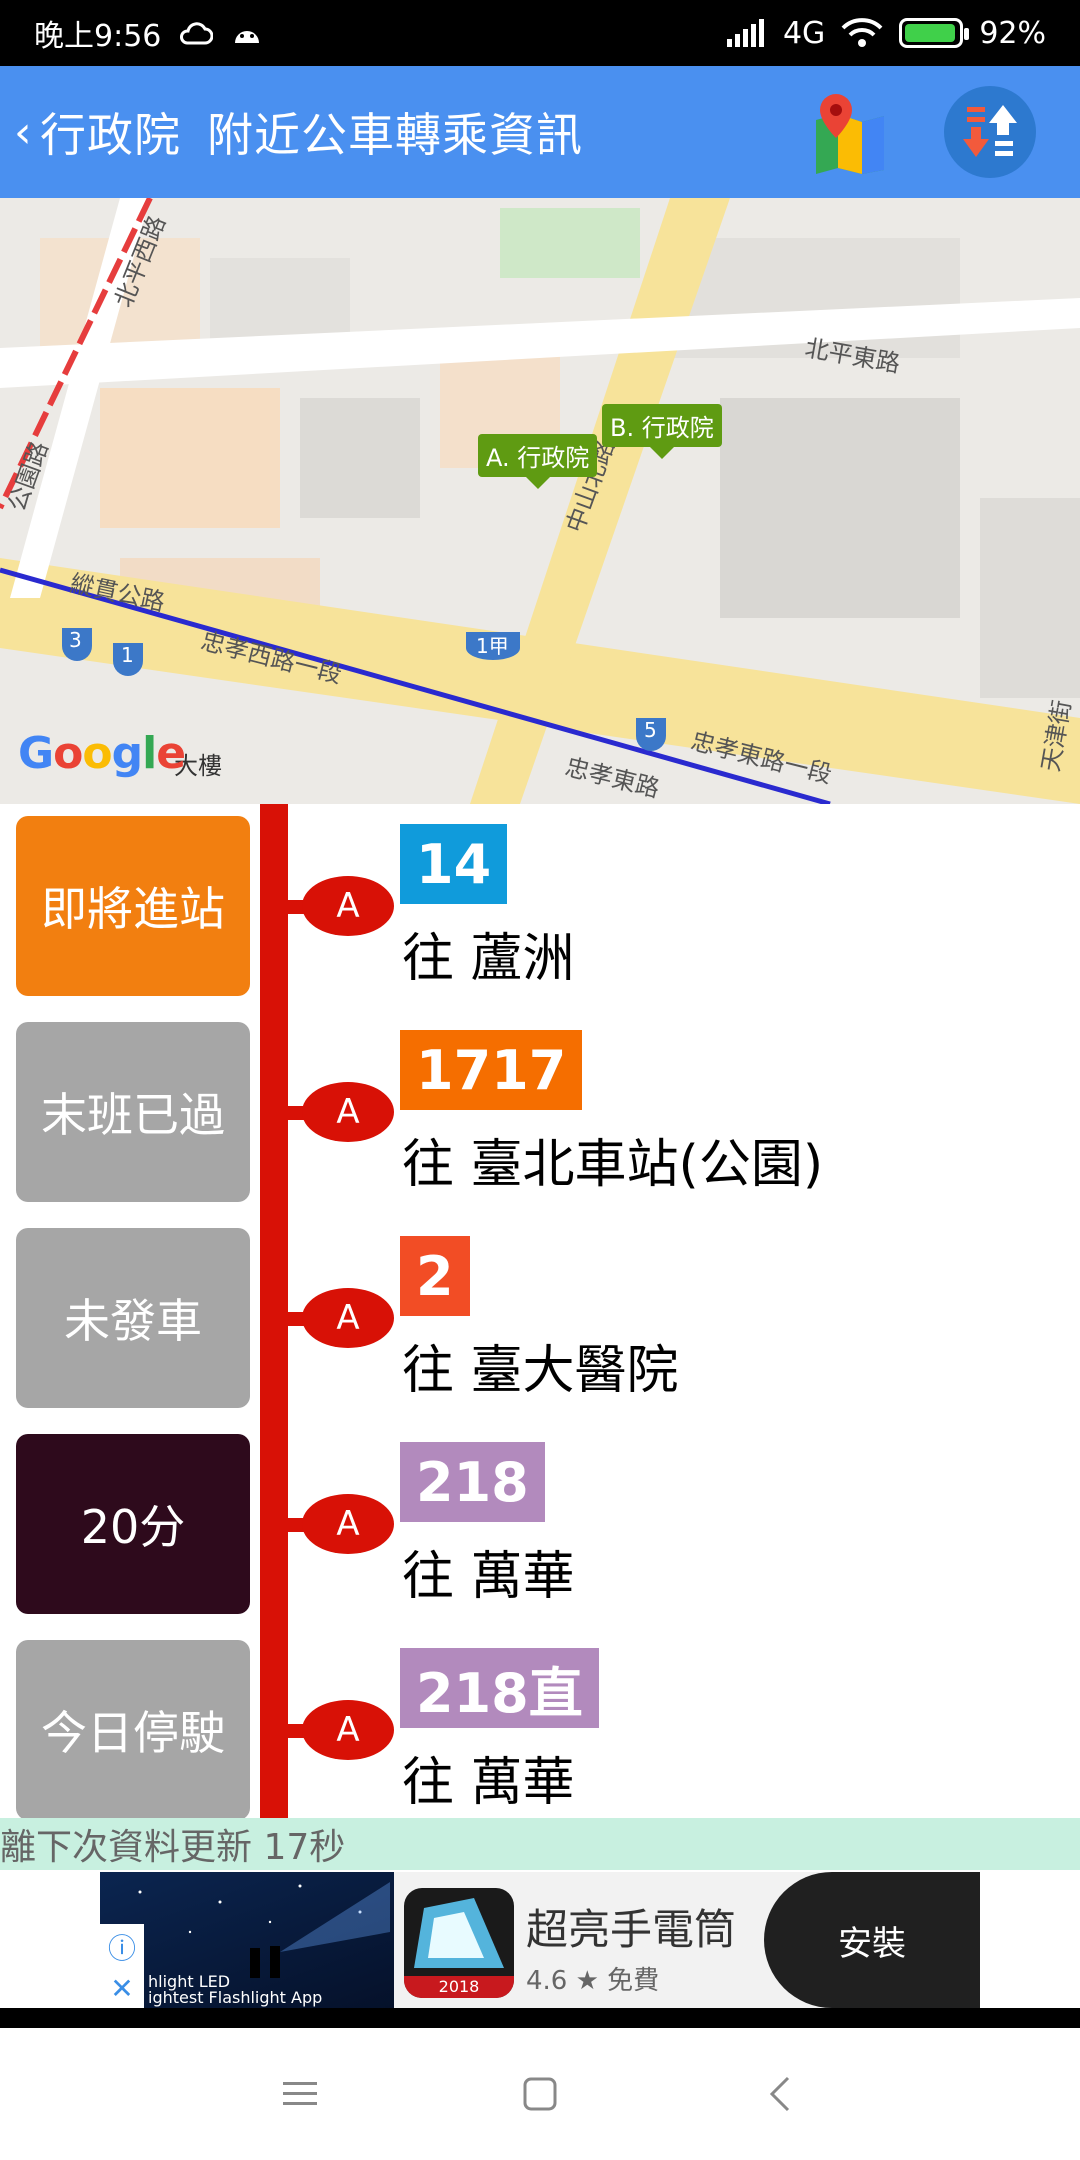 The width and height of the screenshot is (1080, 2160). I want to click on android-icon, so click(247, 33).